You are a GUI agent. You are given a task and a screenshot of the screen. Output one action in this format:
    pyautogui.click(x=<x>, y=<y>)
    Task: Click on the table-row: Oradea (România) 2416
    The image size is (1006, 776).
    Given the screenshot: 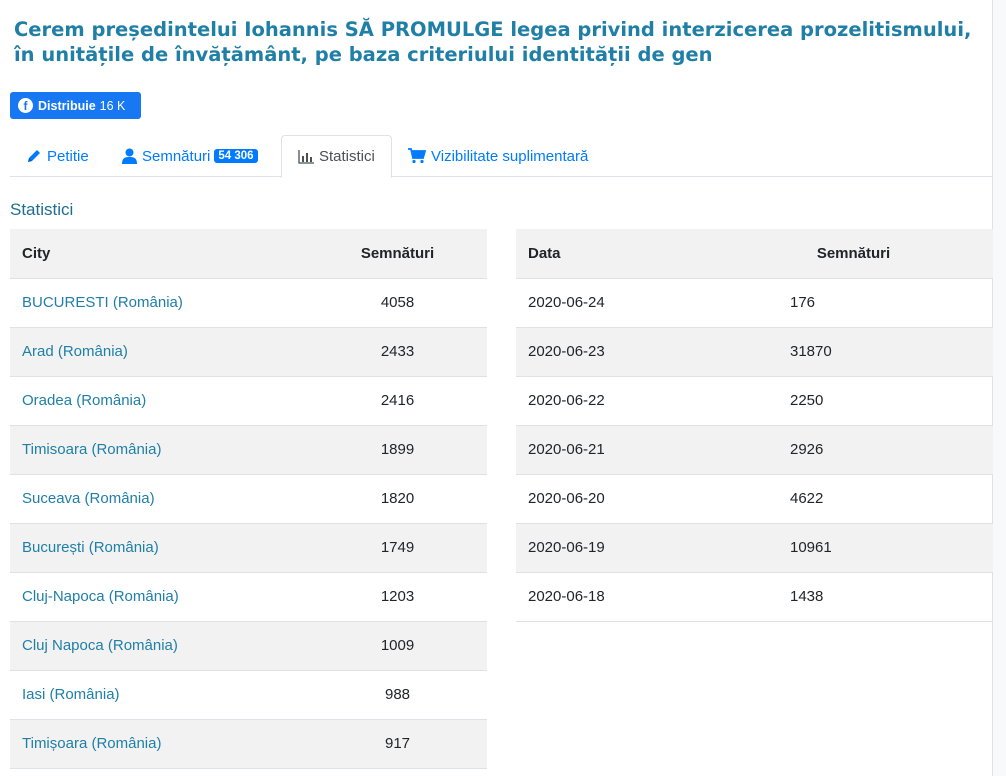 What is the action you would take?
    pyautogui.click(x=248, y=401)
    